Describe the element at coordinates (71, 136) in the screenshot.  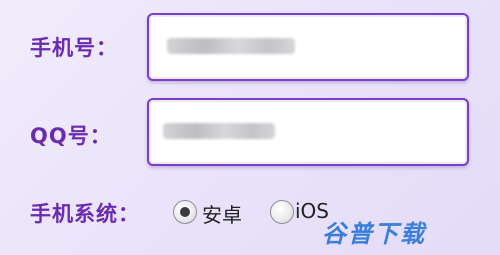
I see `qq-label: QQ号：` at that location.